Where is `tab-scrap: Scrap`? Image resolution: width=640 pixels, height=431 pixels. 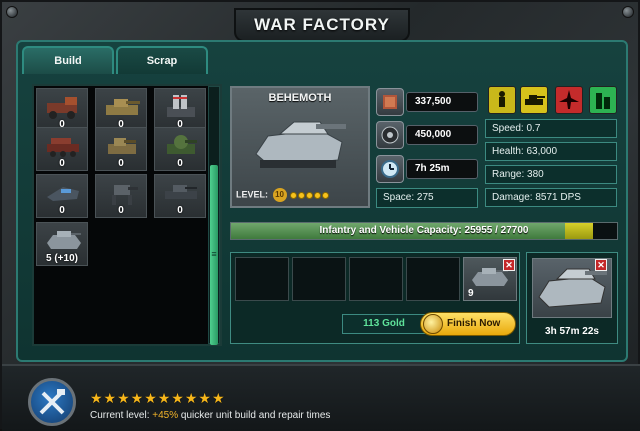 tab-scrap: Scrap is located at coordinates (162, 60).